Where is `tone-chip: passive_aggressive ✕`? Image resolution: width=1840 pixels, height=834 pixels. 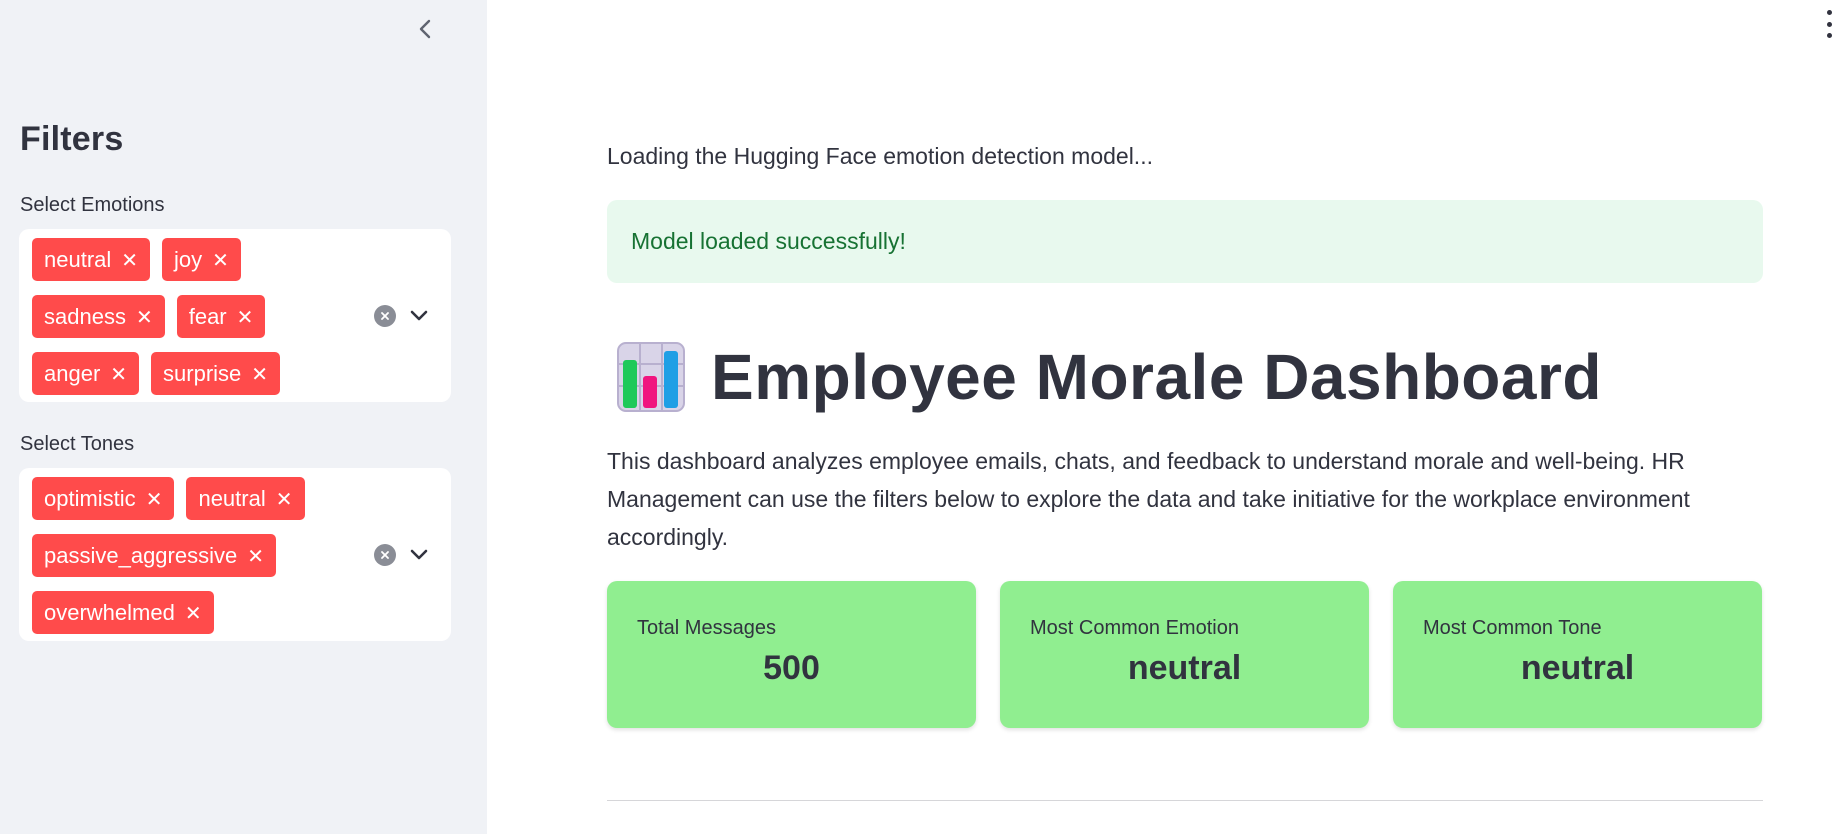 tone-chip: passive_aggressive ✕ is located at coordinates (154, 555).